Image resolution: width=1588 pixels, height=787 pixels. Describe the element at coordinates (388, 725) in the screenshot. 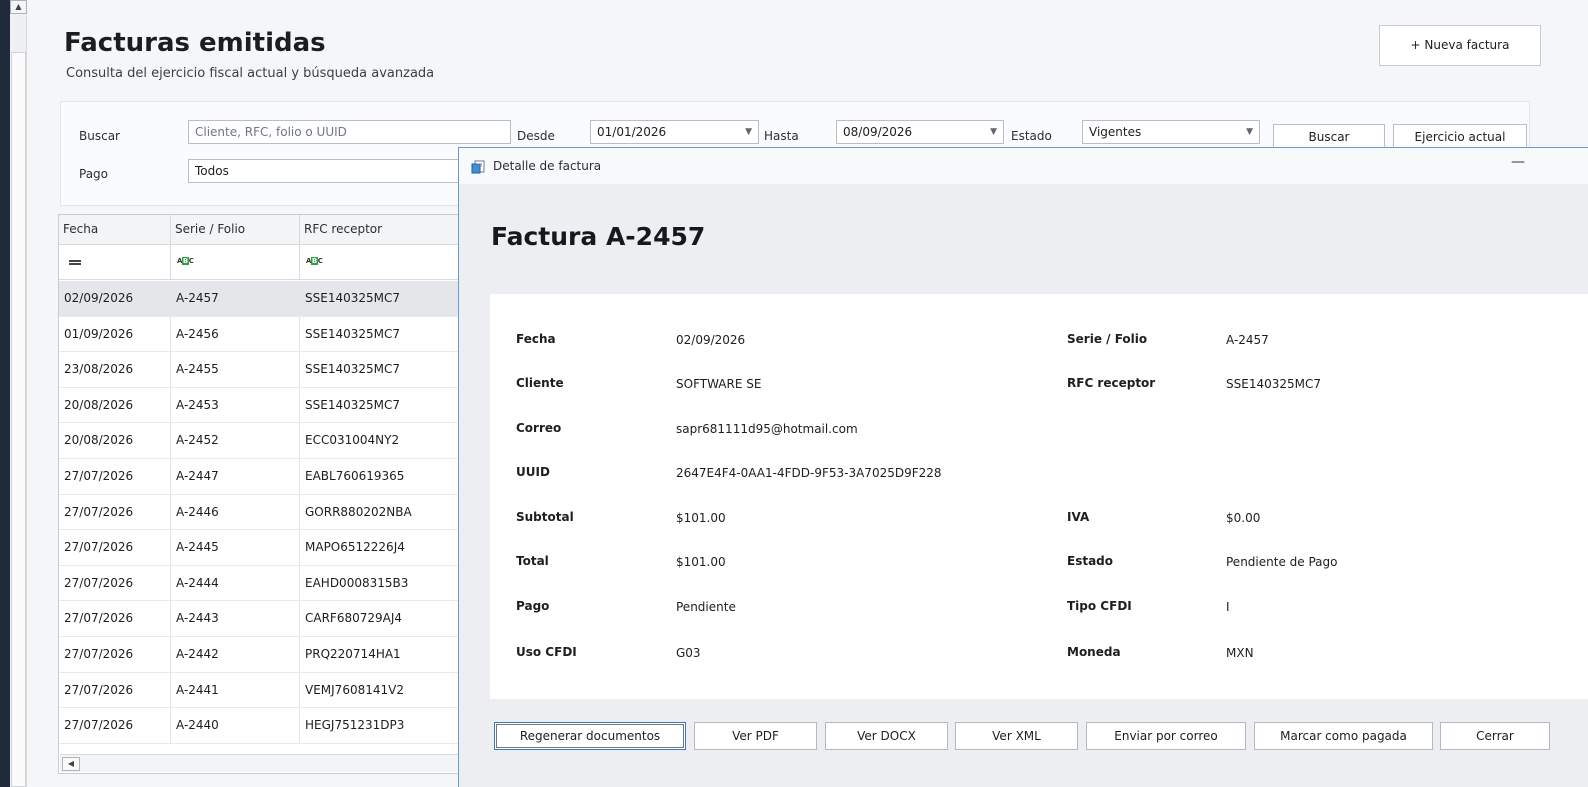

I see `cell-rfc: HEGJ751231DP3` at that location.